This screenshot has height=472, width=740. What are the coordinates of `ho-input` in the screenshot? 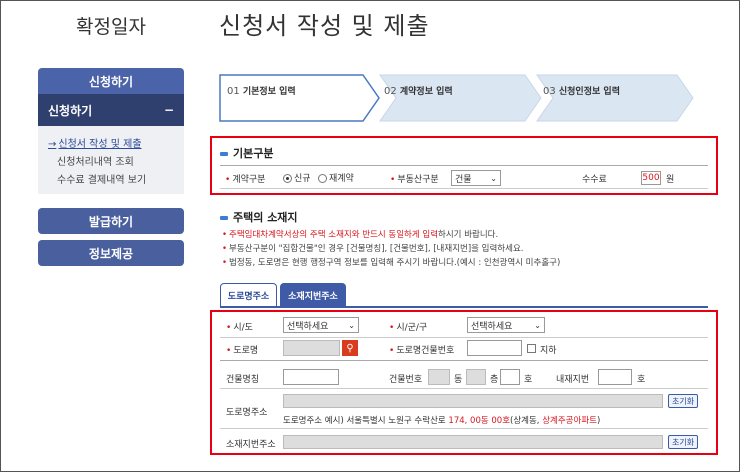 It's located at (510, 377).